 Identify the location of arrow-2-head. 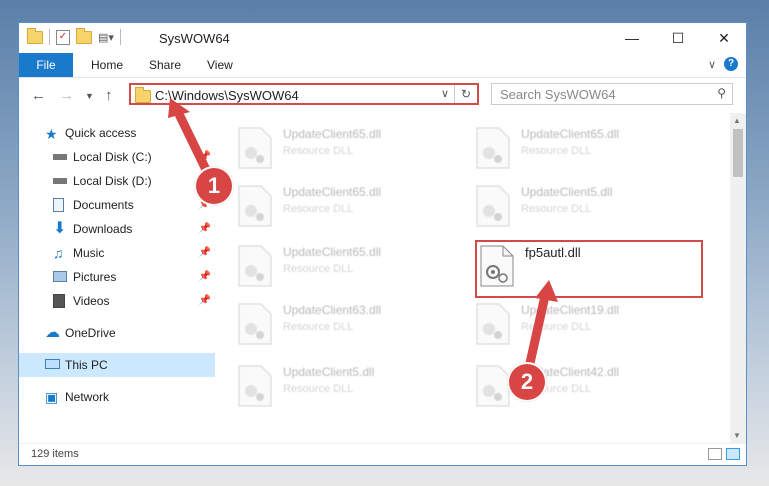
(546, 291).